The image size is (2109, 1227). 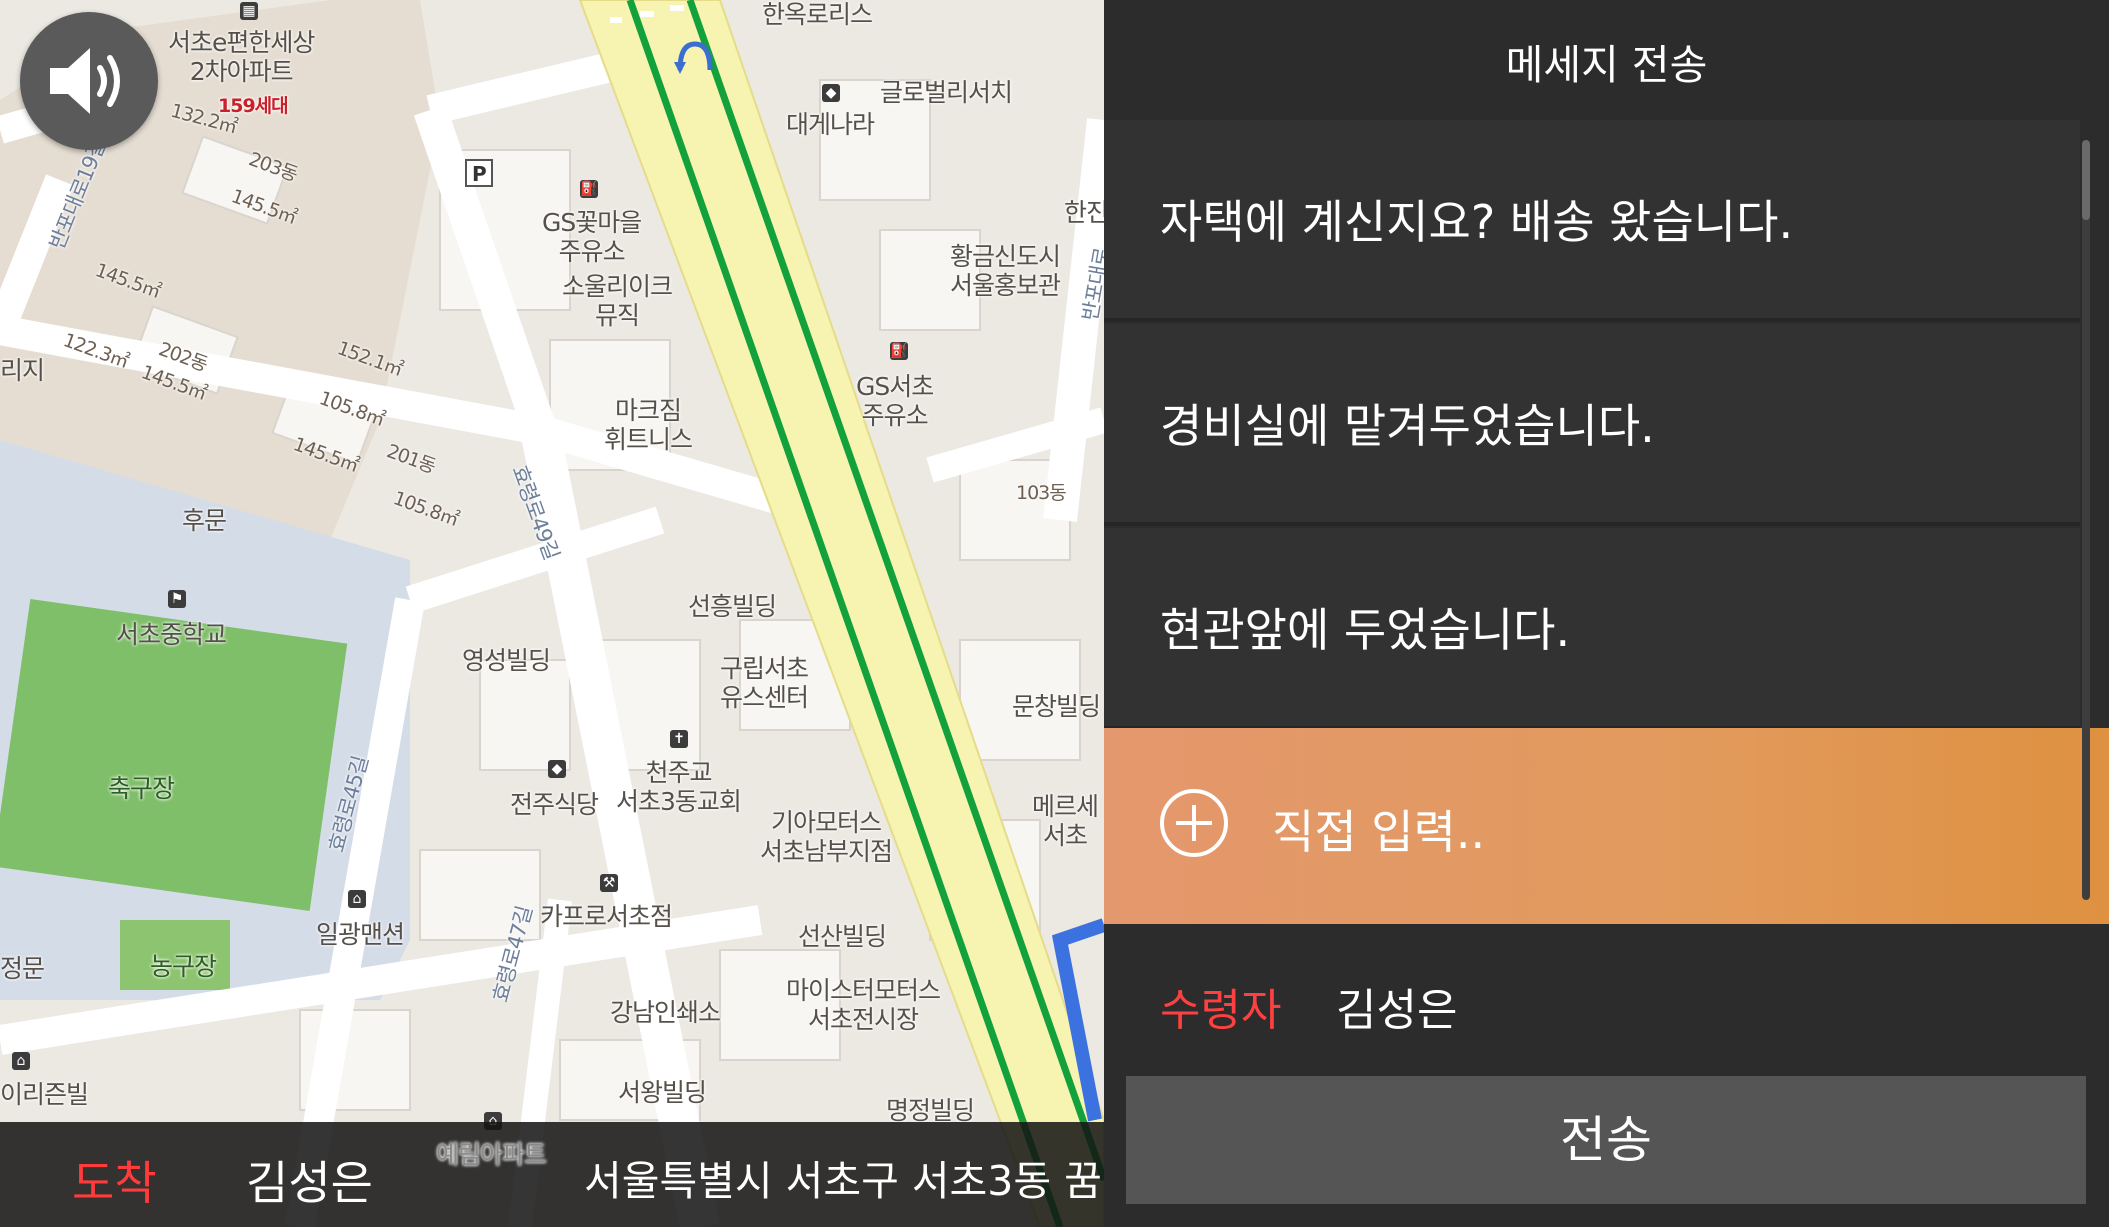 I want to click on map-label-partial: 리지, so click(x=22, y=370).